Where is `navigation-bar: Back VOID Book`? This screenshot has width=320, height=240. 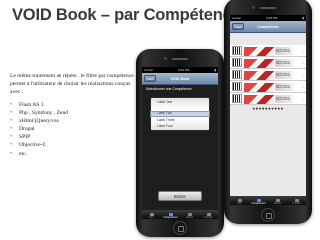 navigation-bar: Back VOID Book is located at coordinates (180, 79).